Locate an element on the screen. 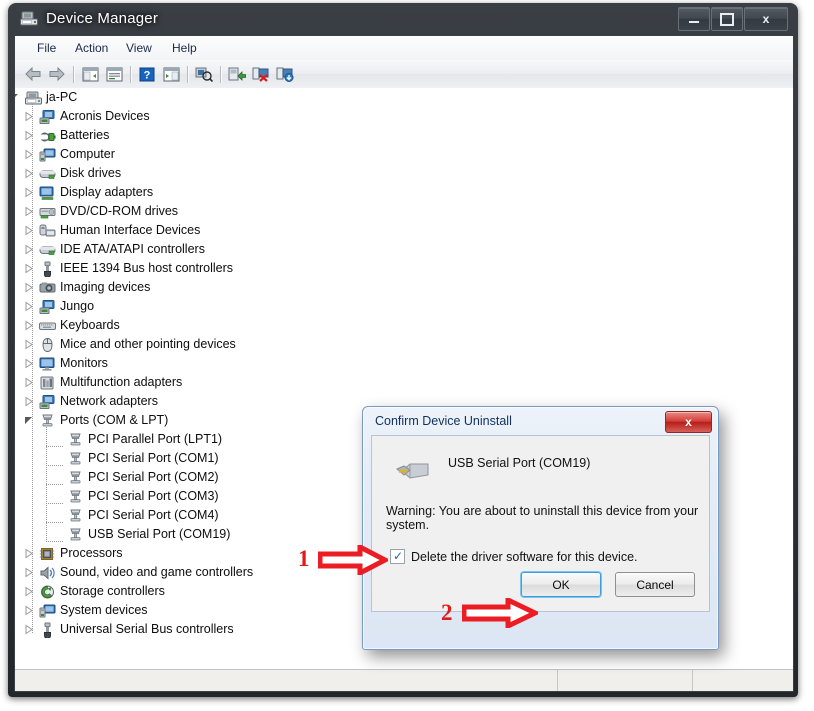 The height and width of the screenshot is (711, 814). disable-enable-device-button is located at coordinates (285, 74).